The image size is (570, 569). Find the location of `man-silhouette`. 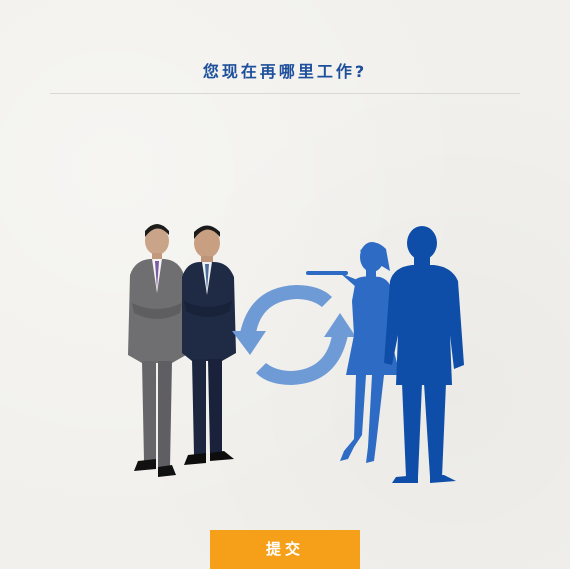

man-silhouette is located at coordinates (424, 354).